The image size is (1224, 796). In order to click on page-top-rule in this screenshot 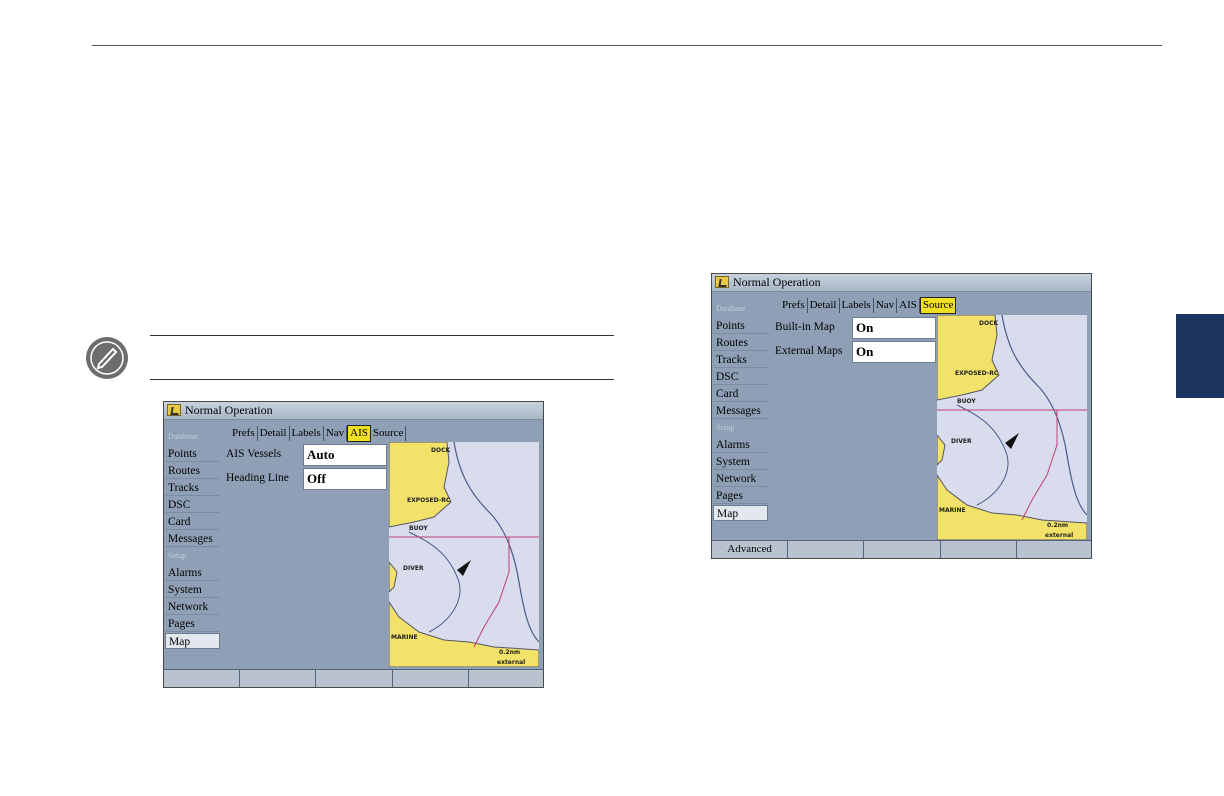, I will do `click(627, 45)`.